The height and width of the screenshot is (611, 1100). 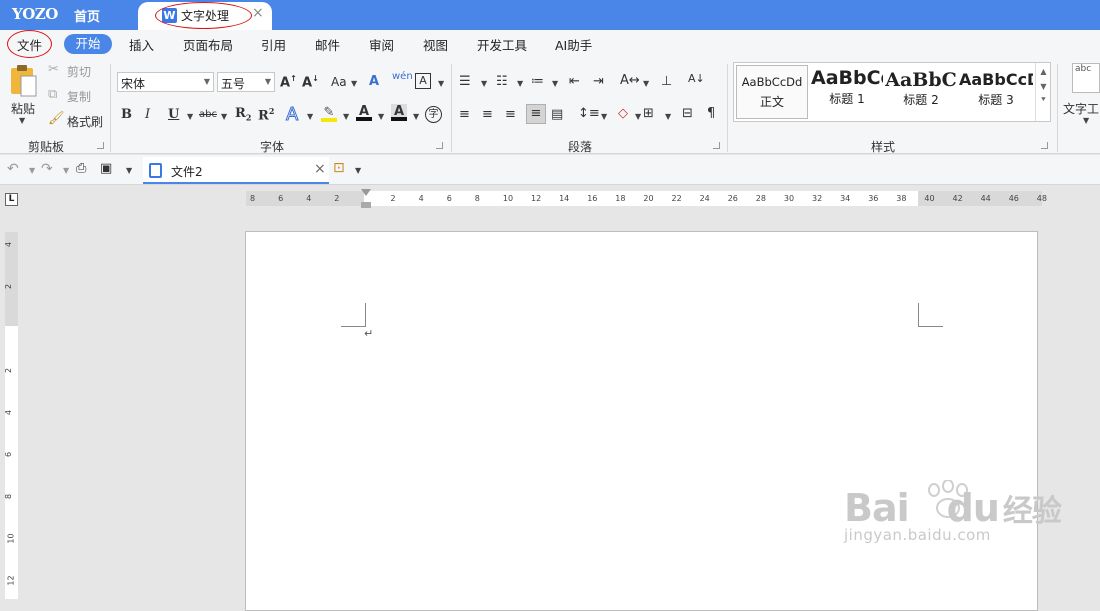 What do you see at coordinates (772, 92) in the screenshot?
I see `style-normal: AaBbCcDd 正文` at bounding box center [772, 92].